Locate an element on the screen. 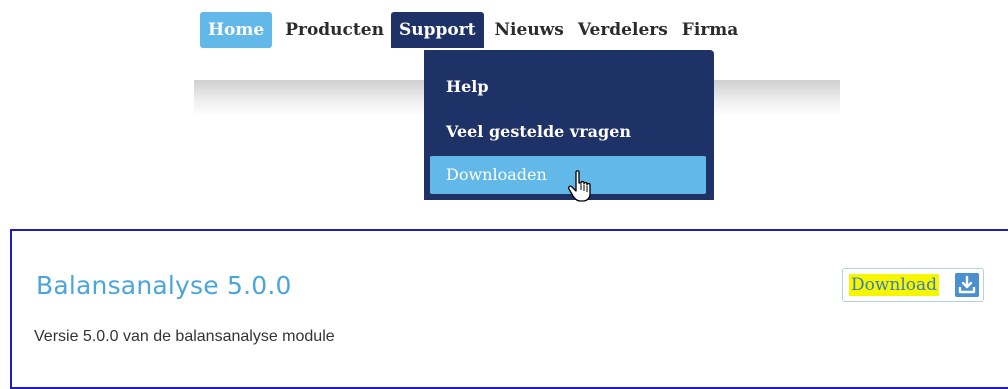  item-description: Versie 5.0.0 van de balansanalyse module is located at coordinates (184, 336).